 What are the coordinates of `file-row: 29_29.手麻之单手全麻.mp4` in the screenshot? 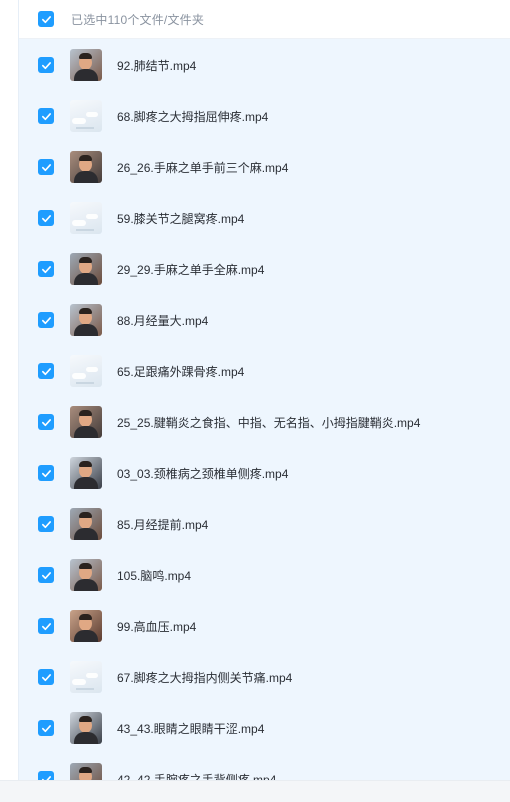 It's located at (264, 269).